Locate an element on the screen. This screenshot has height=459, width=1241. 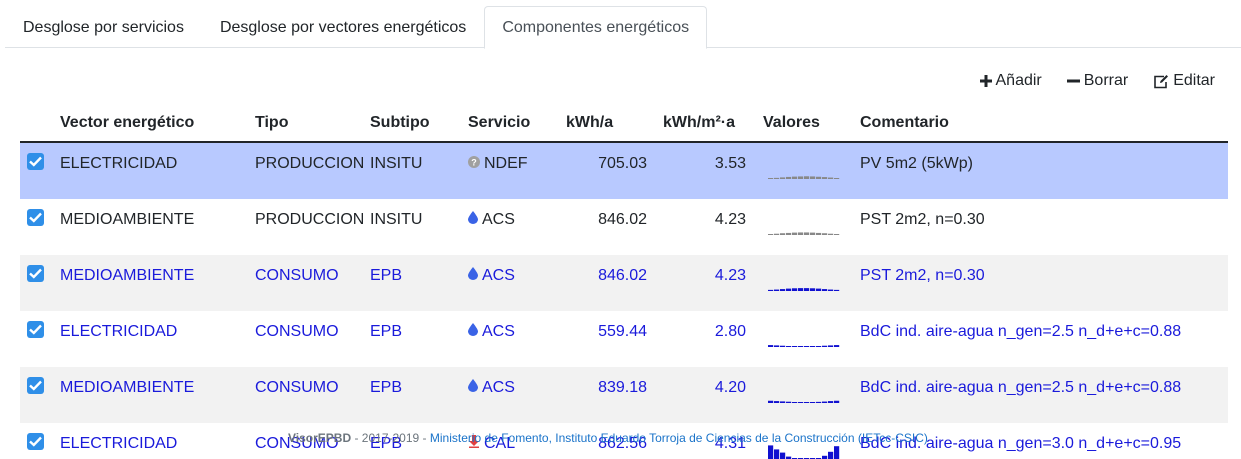
add-button: Añadir is located at coordinates (1010, 81).